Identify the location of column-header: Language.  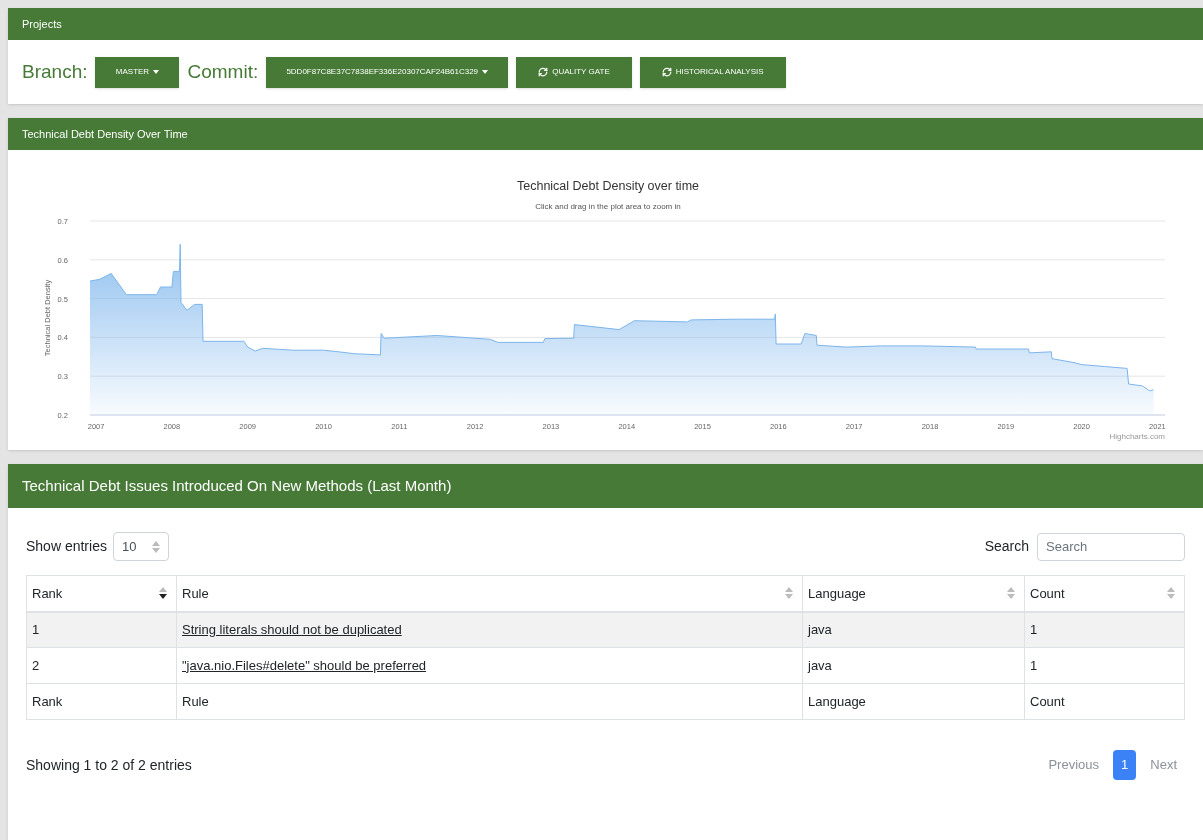
(913, 593).